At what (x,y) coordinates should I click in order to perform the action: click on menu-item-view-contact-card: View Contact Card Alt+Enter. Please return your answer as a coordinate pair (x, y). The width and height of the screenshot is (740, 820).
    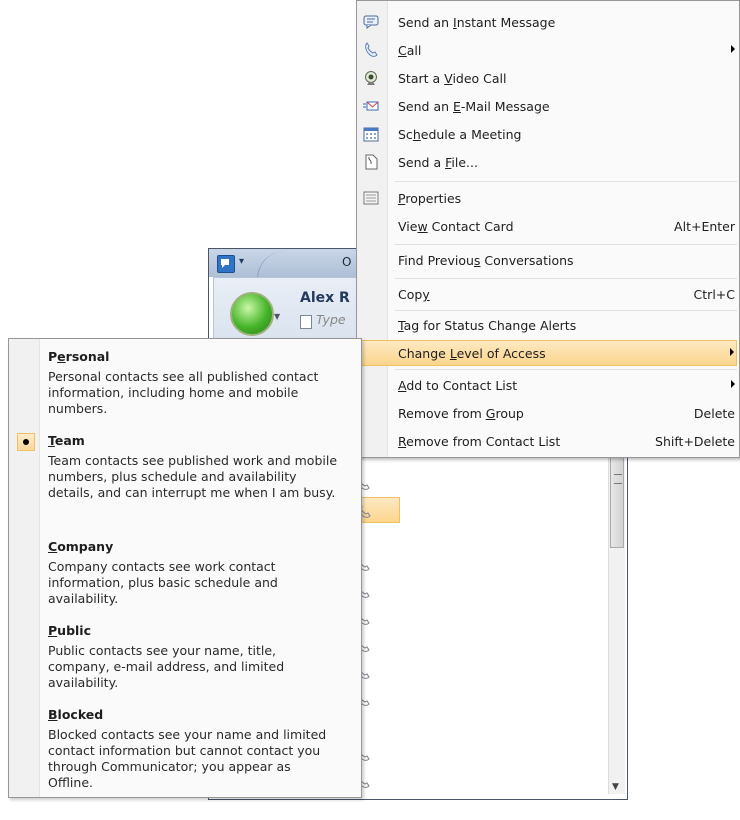
    Looking at the image, I should click on (548, 226).